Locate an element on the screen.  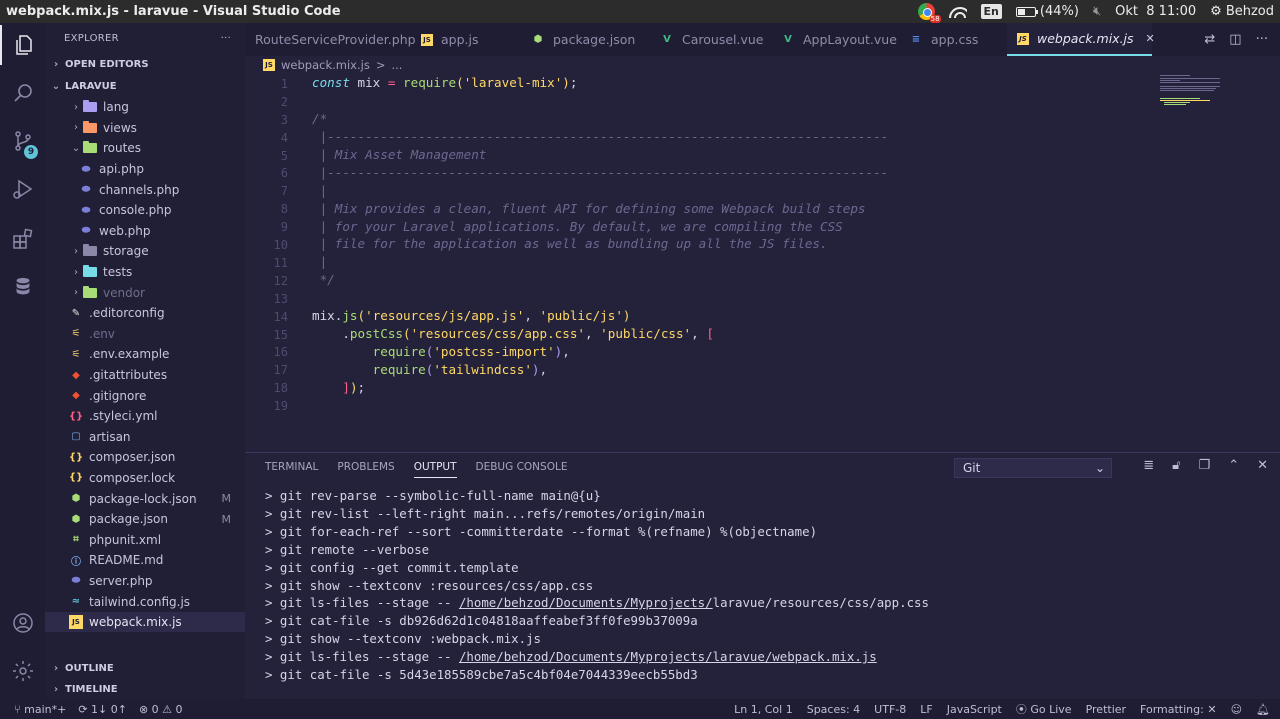
line-number: 13 is located at coordinates (266, 299).